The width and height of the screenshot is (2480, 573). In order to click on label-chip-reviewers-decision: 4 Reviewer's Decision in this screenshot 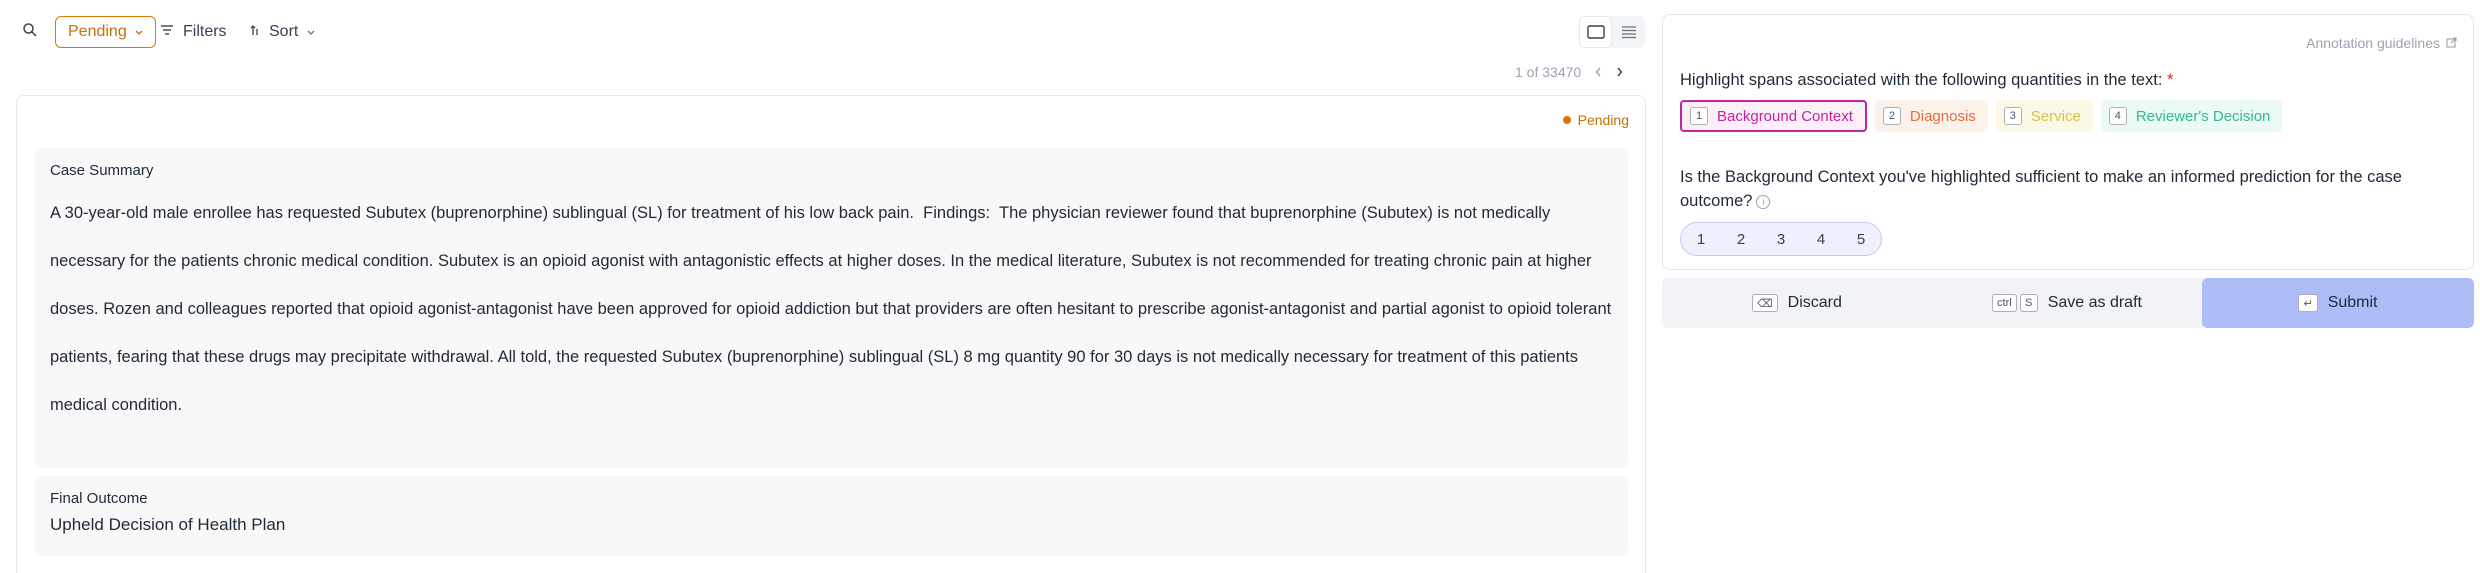, I will do `click(2191, 116)`.